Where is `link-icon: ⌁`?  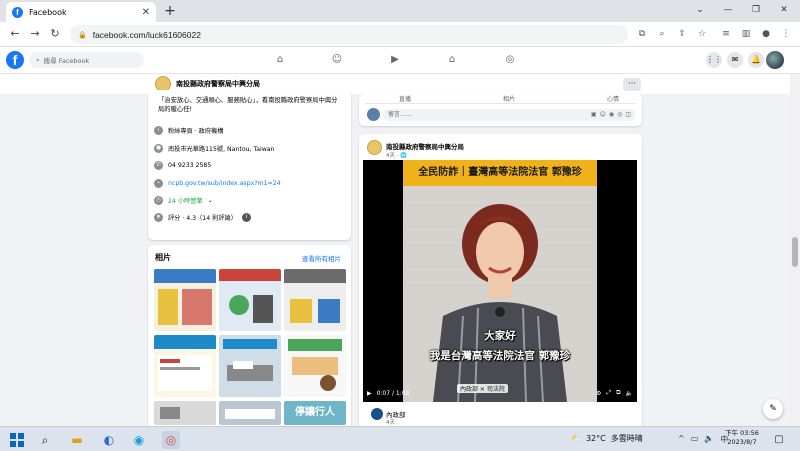 link-icon: ⌁ is located at coordinates (158, 183).